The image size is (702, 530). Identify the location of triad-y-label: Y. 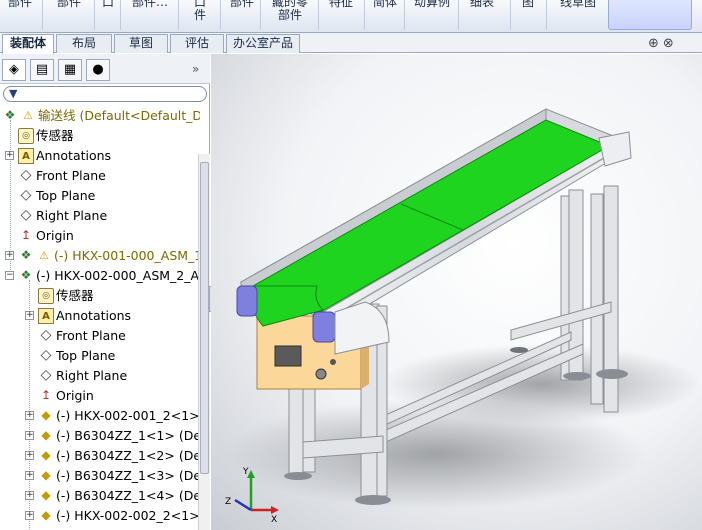
(245, 472).